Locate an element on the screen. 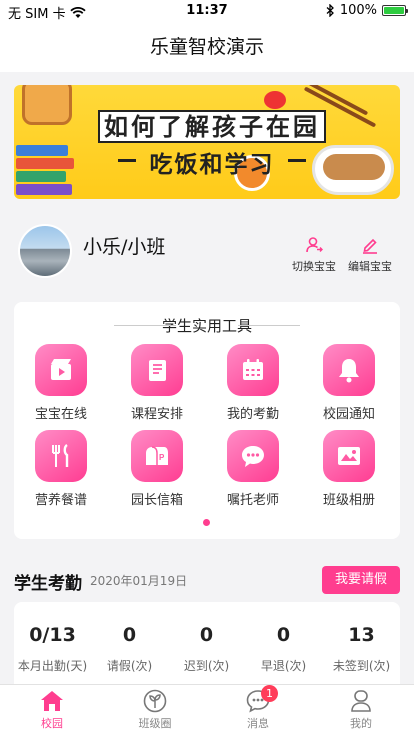 The width and height of the screenshot is (414, 736). tool-baby-online: 宝宝在线 is located at coordinates (61, 383).